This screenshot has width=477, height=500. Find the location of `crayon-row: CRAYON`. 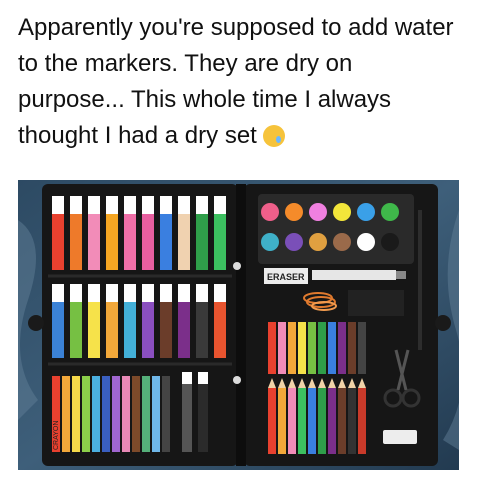

crayon-row: CRAYON is located at coordinates (130, 412).